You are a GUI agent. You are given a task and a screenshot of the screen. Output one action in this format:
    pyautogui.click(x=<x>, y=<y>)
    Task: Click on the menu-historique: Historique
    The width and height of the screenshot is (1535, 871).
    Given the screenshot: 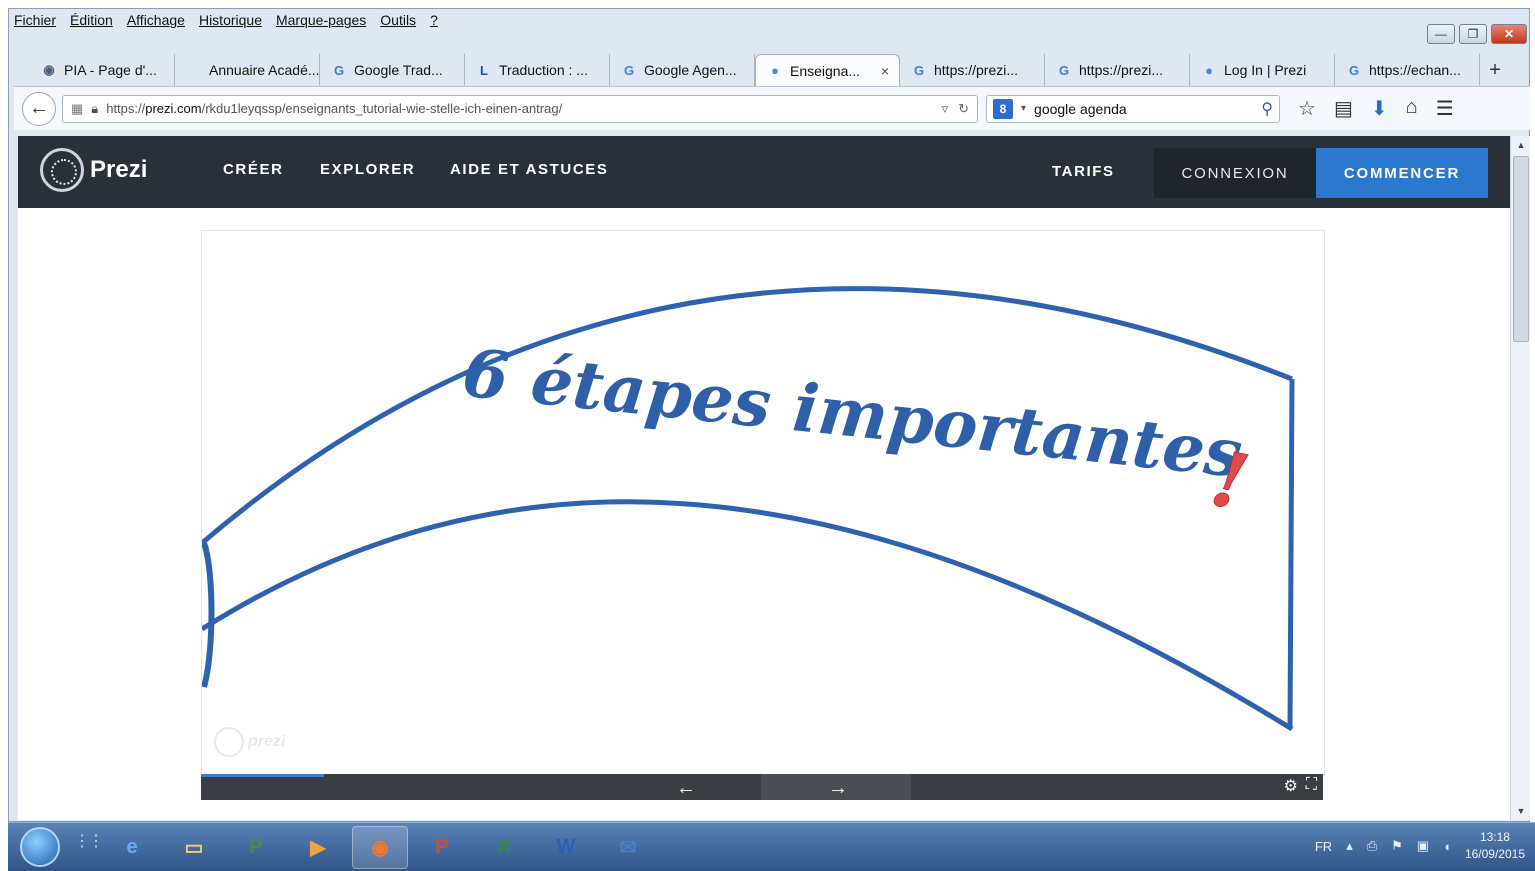 What is the action you would take?
    pyautogui.click(x=230, y=23)
    